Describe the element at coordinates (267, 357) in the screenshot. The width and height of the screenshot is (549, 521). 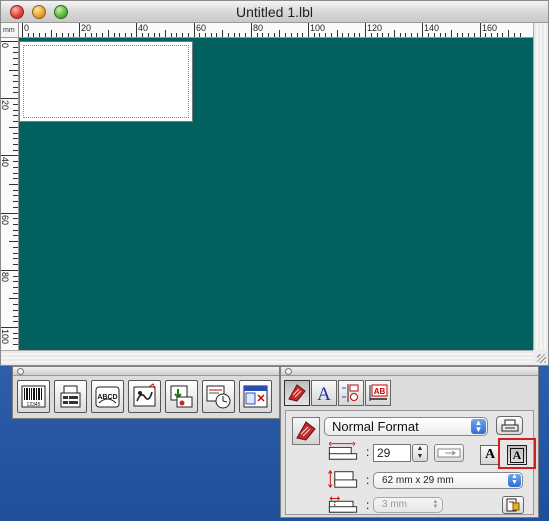
I see `horizontal-scrollbar` at that location.